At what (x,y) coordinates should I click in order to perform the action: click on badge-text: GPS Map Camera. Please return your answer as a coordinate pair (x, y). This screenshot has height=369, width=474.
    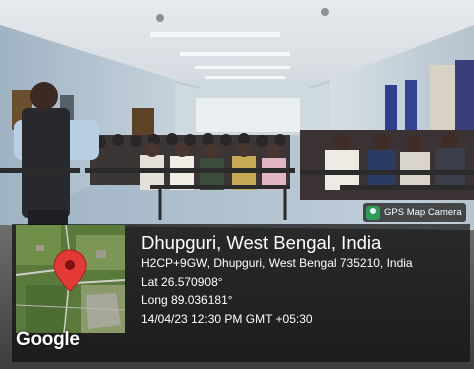
    Looking at the image, I should click on (423, 212).